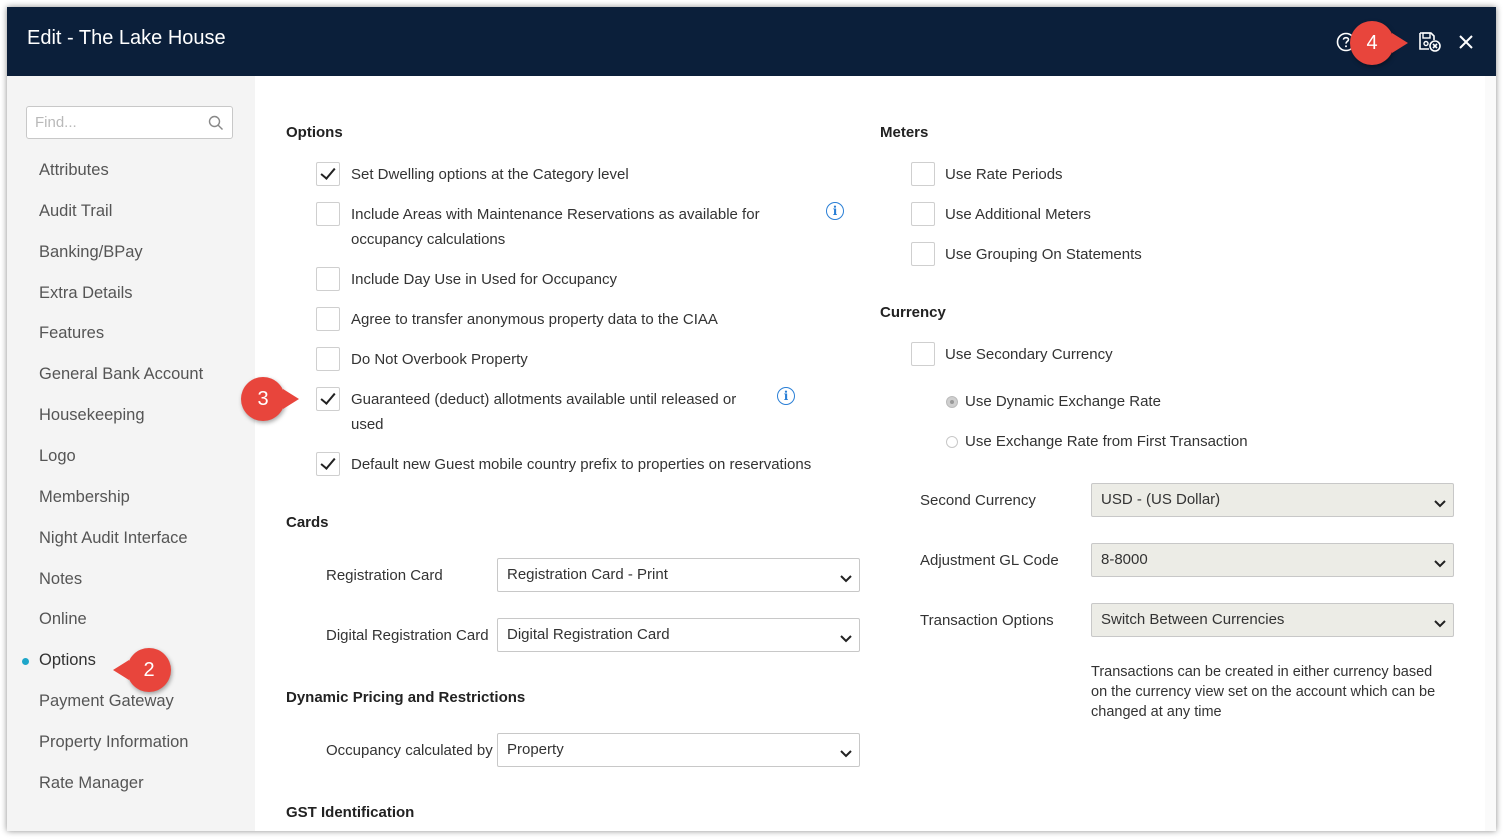  Describe the element at coordinates (751, 41) in the screenshot. I see `title-bar: Edit - The Lake House 4` at that location.